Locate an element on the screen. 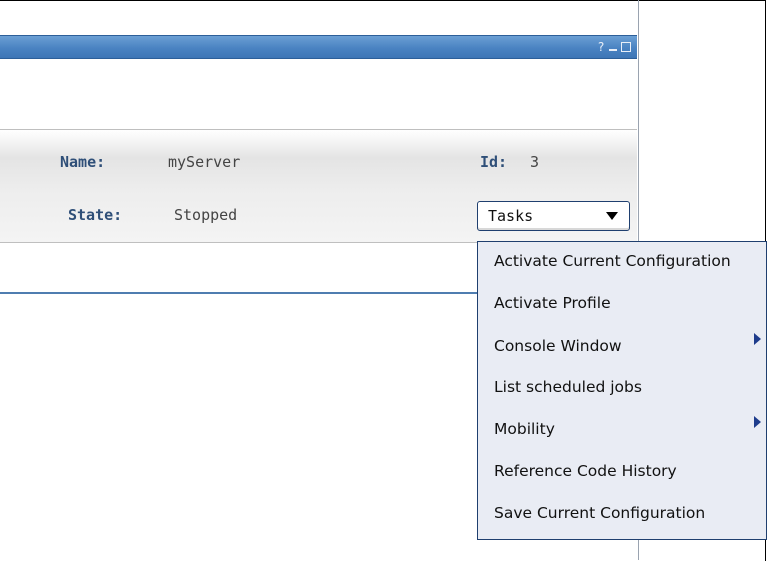  id-label: Id: is located at coordinates (494, 162).